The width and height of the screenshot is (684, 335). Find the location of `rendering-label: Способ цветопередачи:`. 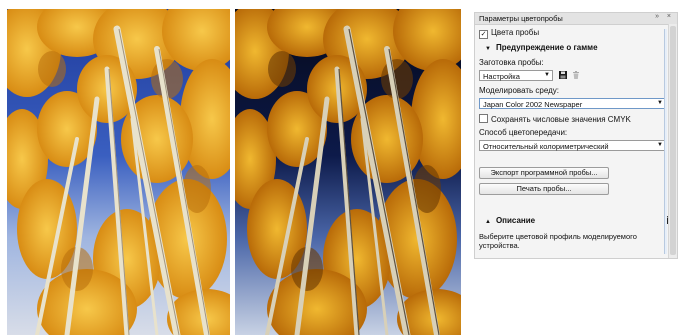

rendering-label: Способ цветопередачи: is located at coordinates (523, 132).